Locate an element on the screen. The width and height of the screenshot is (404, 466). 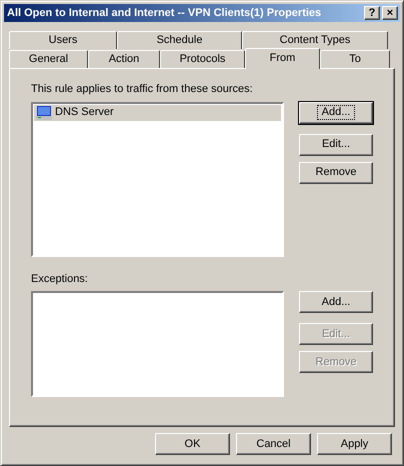
list-item: DNS Server is located at coordinates (157, 112).